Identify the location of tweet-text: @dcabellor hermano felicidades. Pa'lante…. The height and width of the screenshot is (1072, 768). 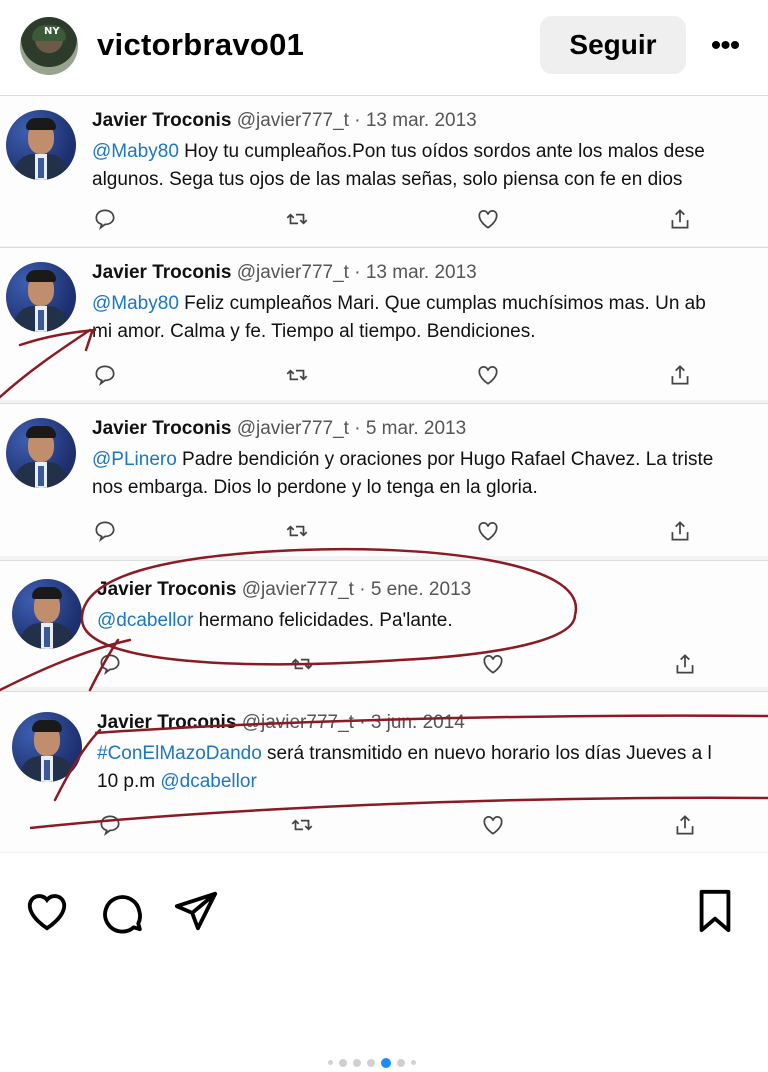
(432, 621).